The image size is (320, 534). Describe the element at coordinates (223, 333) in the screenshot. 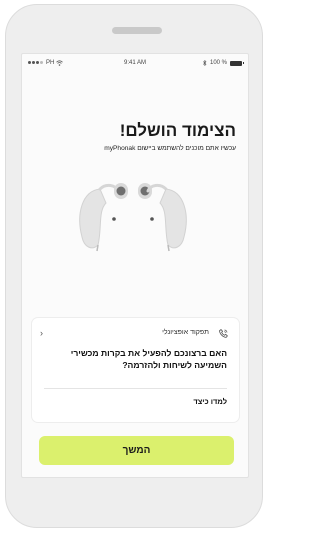

I see `phone-call-icon` at that location.